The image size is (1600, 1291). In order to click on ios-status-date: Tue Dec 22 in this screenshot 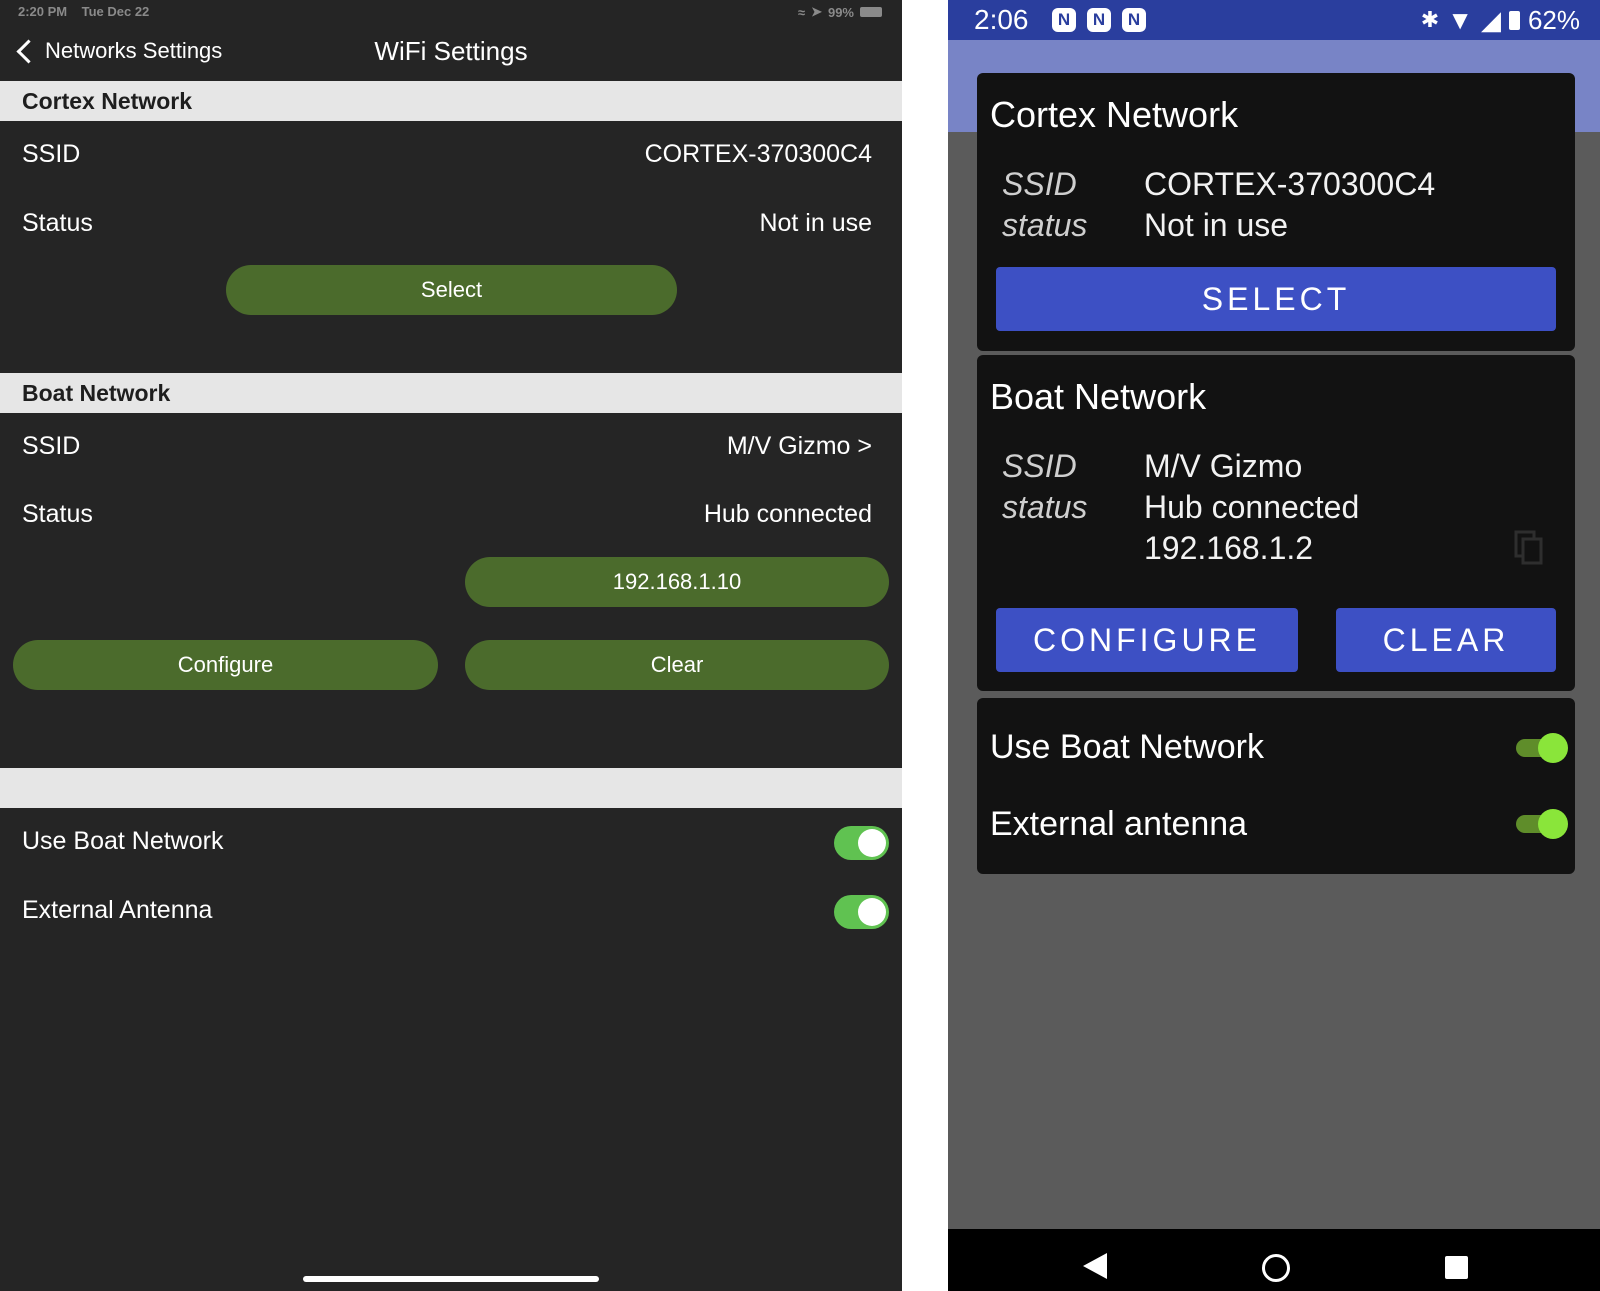, I will do `click(115, 11)`.